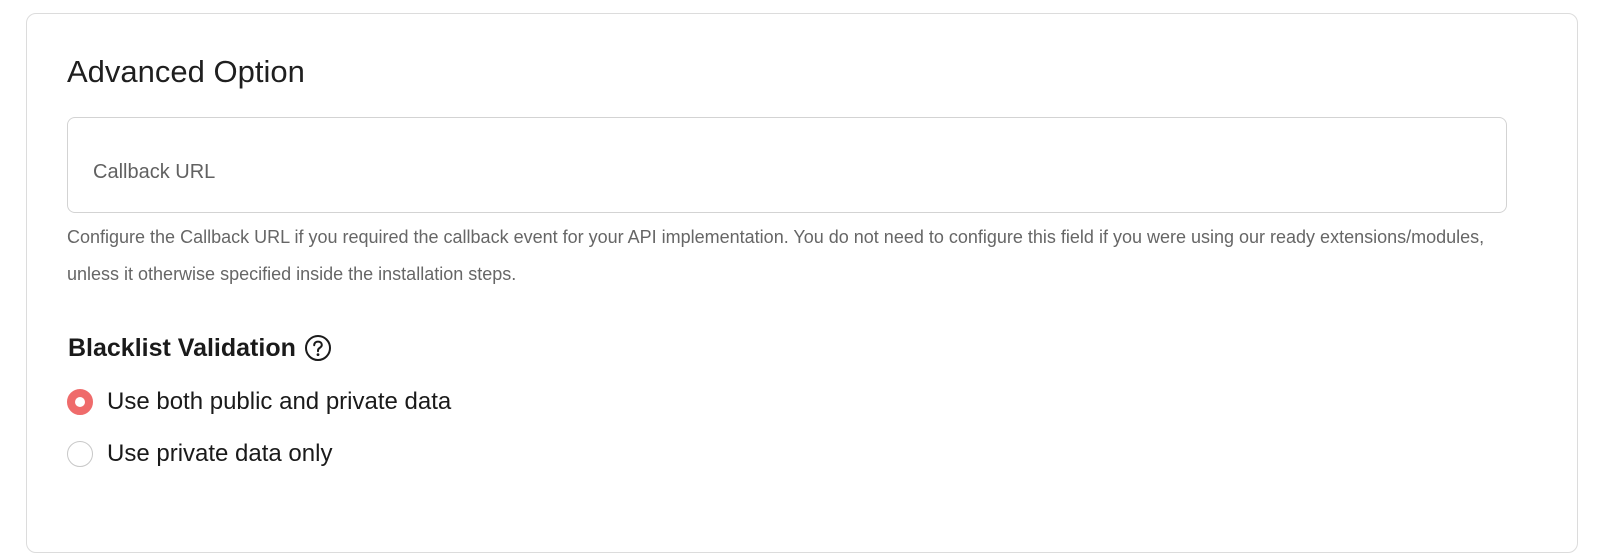 Image resolution: width=1600 pixels, height=553 pixels. I want to click on question-circle-icon, so click(318, 348).